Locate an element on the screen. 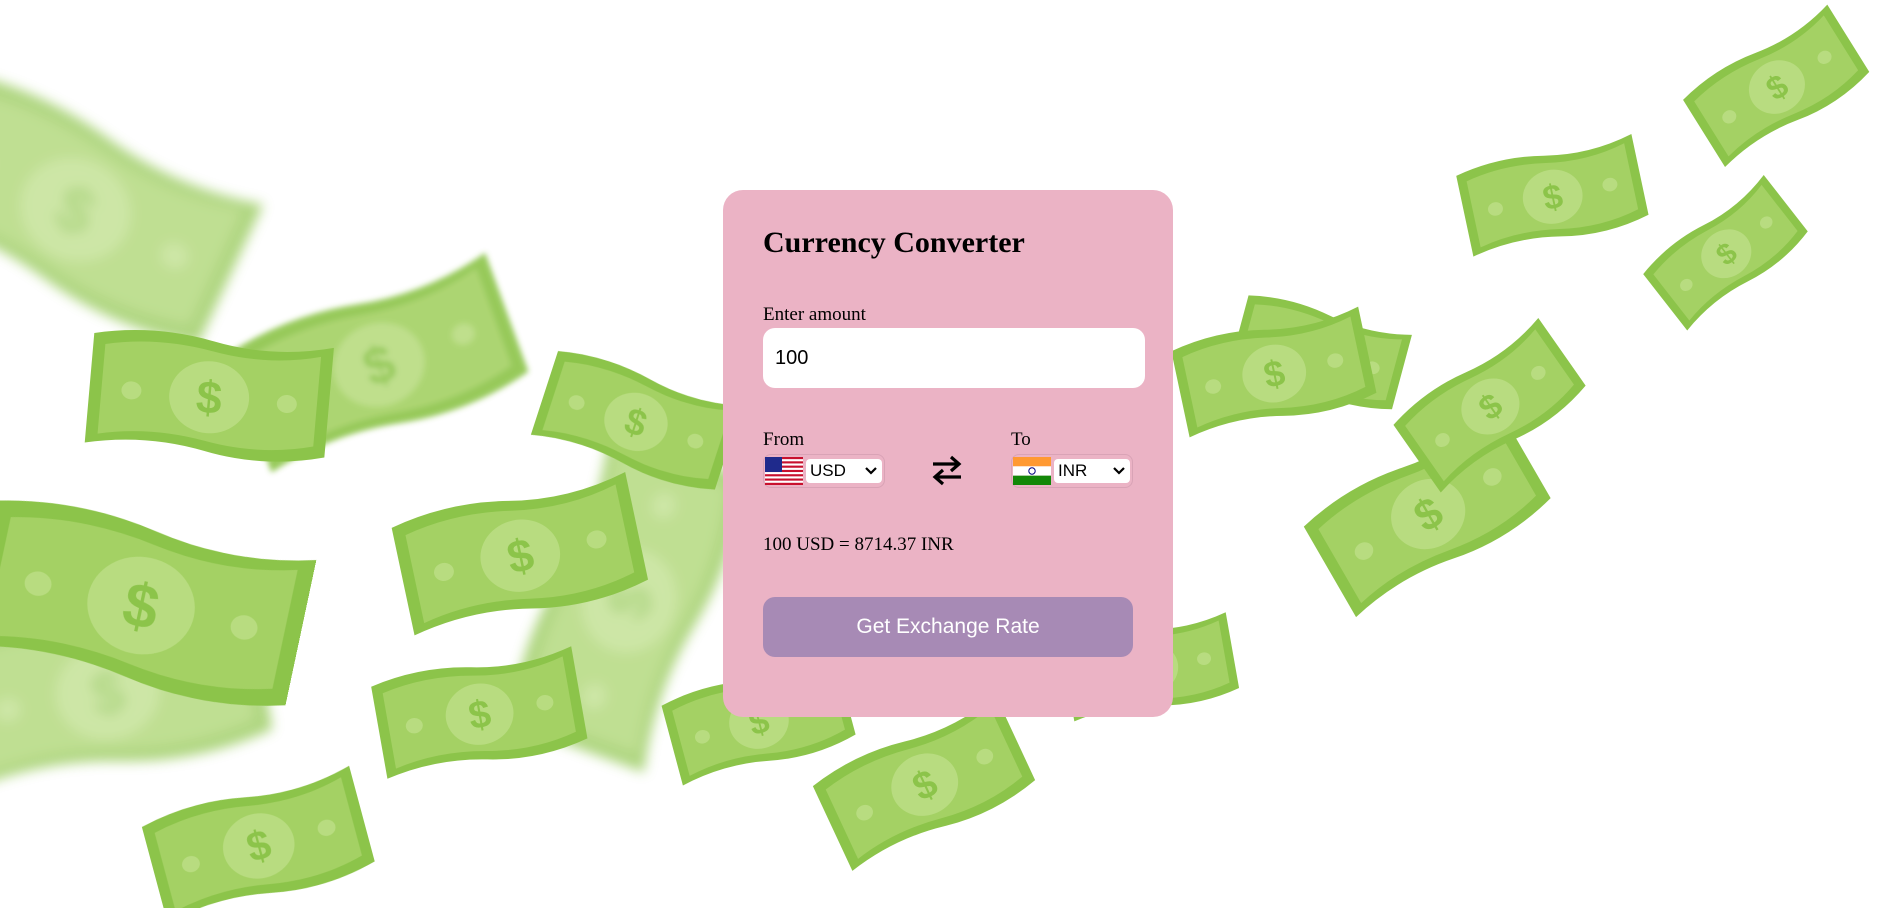 This screenshot has width=1897, height=908. from-currency-select: USD is located at coordinates (824, 471).